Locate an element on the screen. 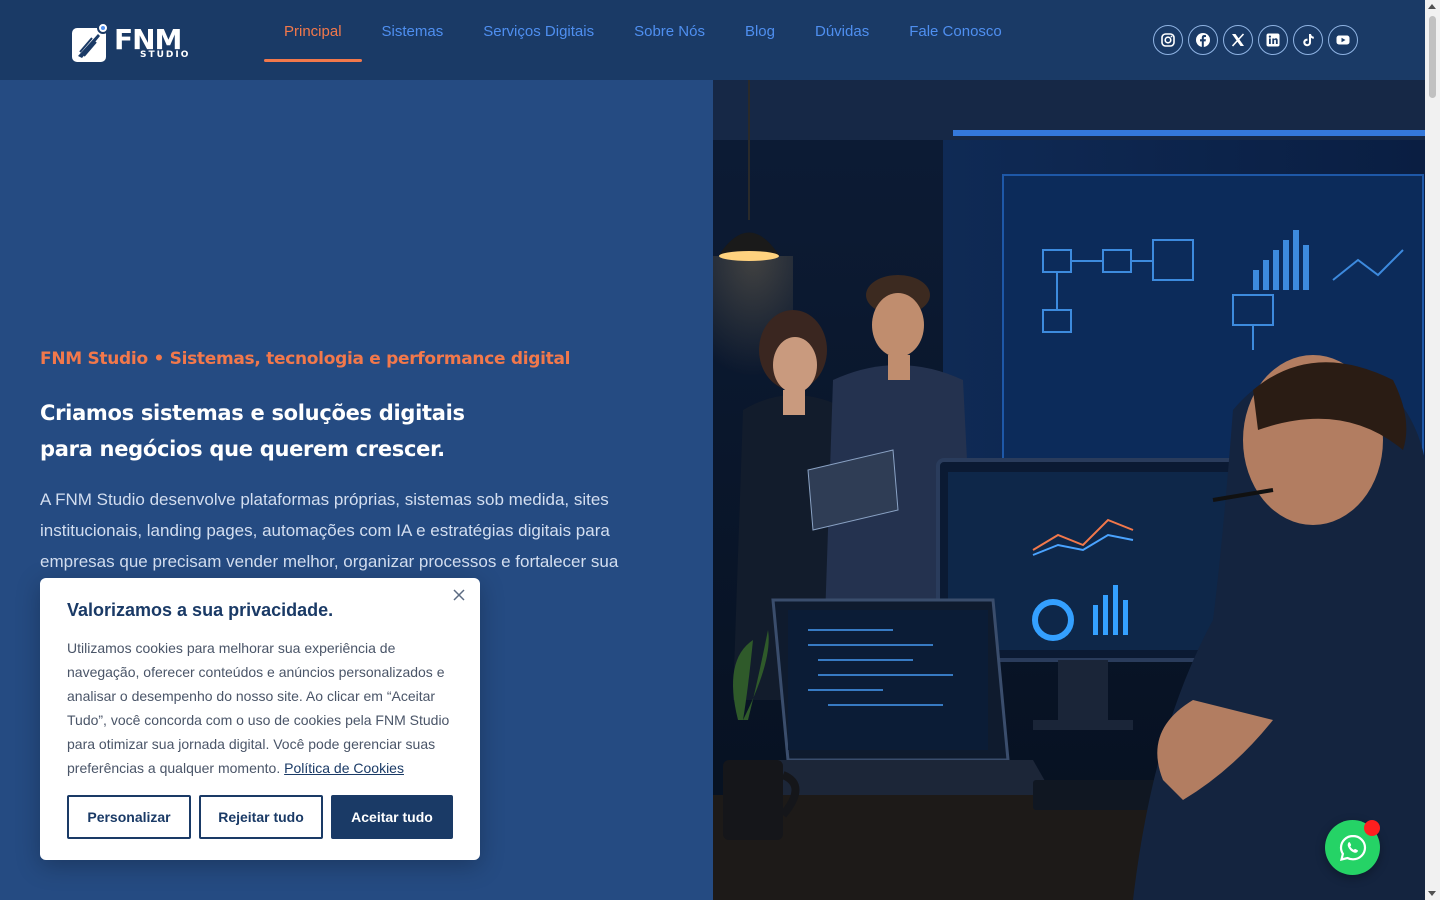 This screenshot has width=1440, height=900. scroll-thumb is located at coordinates (1432, 57).